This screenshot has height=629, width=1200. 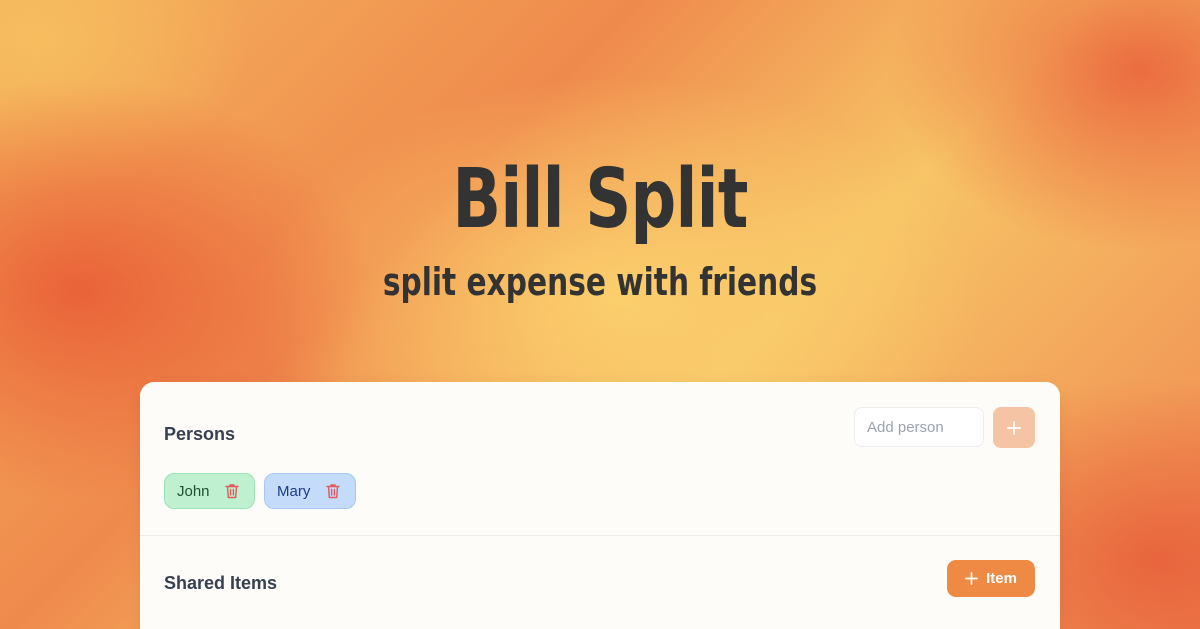 What do you see at coordinates (600, 282) in the screenshot?
I see `app-subtitle: split expense with friends` at bounding box center [600, 282].